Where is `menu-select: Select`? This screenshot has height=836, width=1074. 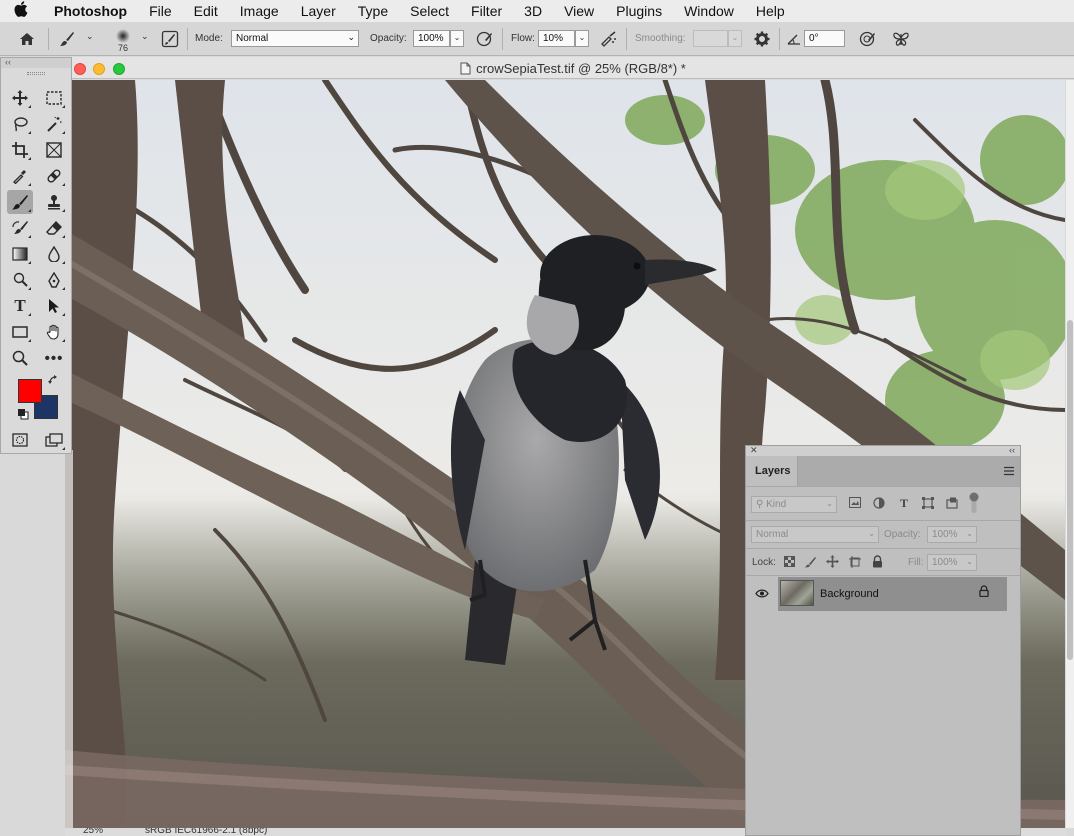
menu-select: Select is located at coordinates (429, 11).